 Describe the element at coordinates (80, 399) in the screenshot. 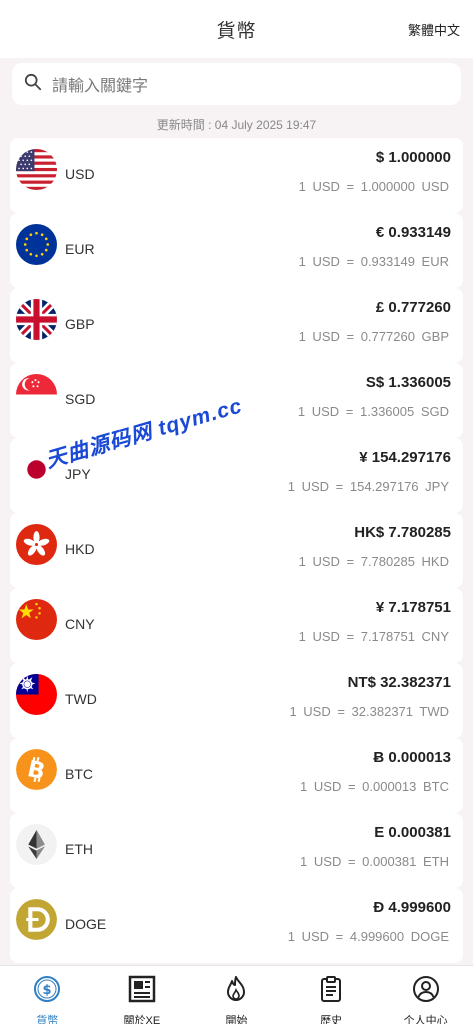

I see `currency-code: SGD` at that location.